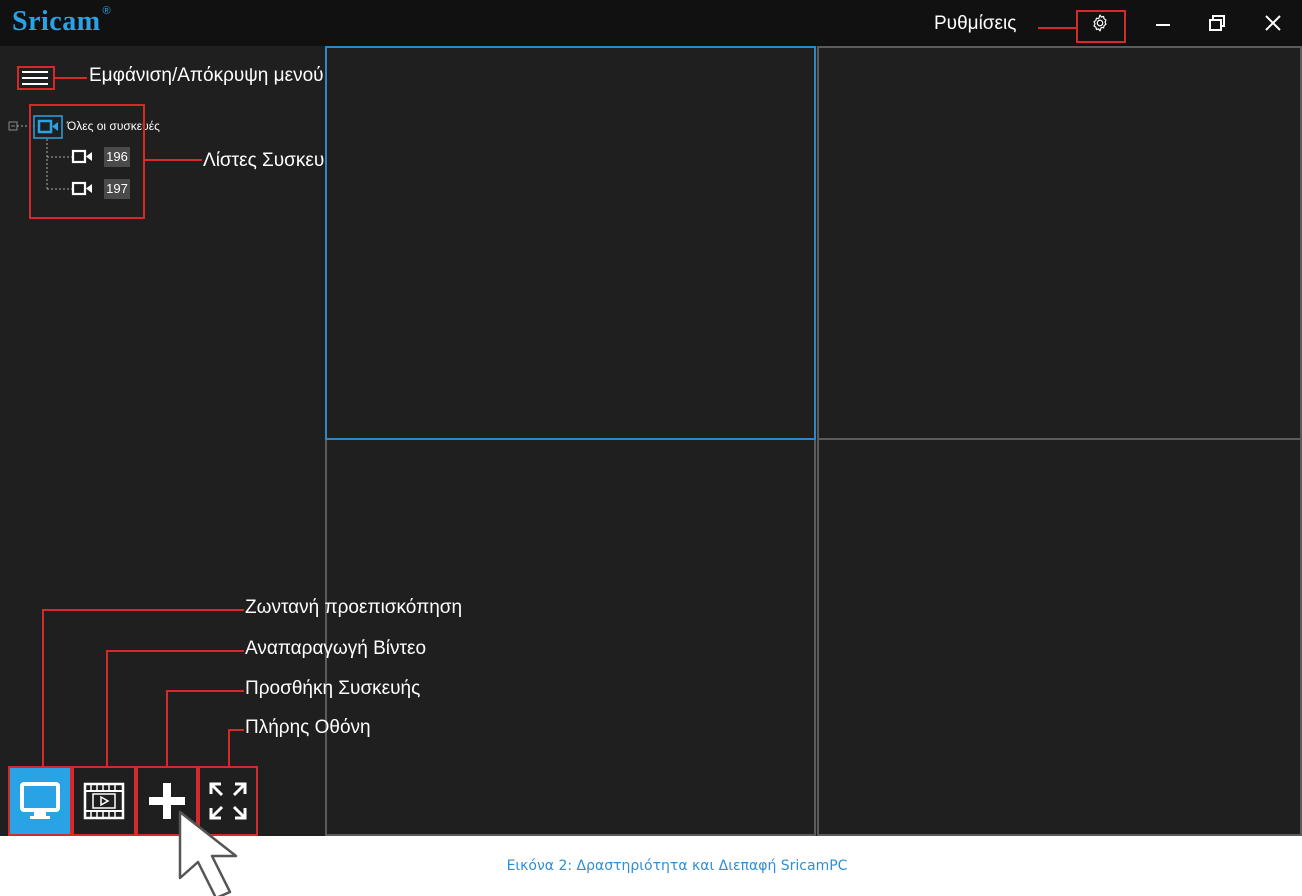 The width and height of the screenshot is (1302, 896). I want to click on restore-icon, so click(1217, 23).